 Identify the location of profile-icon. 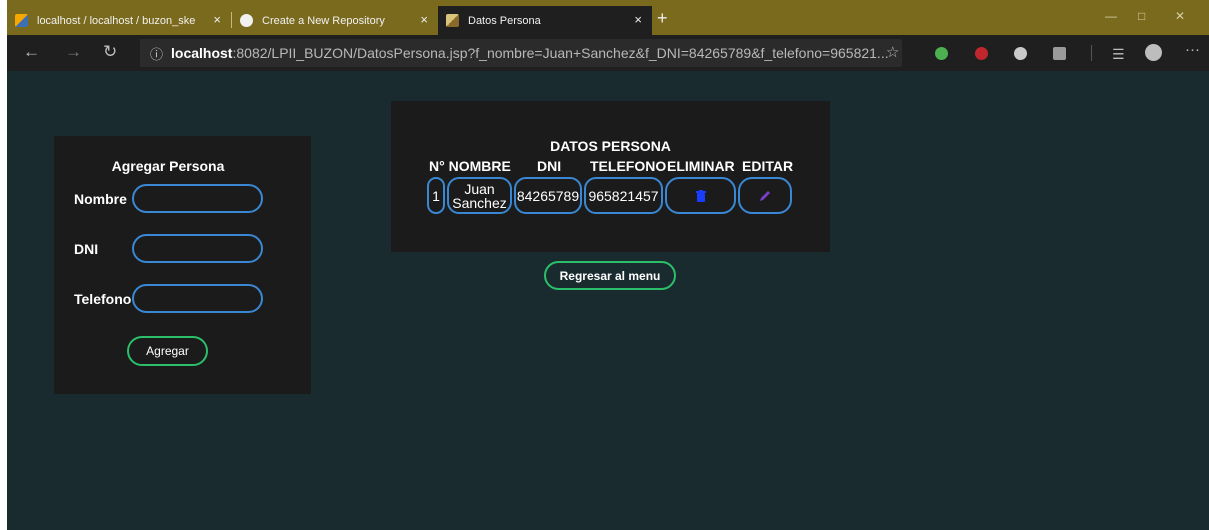
(1153, 52).